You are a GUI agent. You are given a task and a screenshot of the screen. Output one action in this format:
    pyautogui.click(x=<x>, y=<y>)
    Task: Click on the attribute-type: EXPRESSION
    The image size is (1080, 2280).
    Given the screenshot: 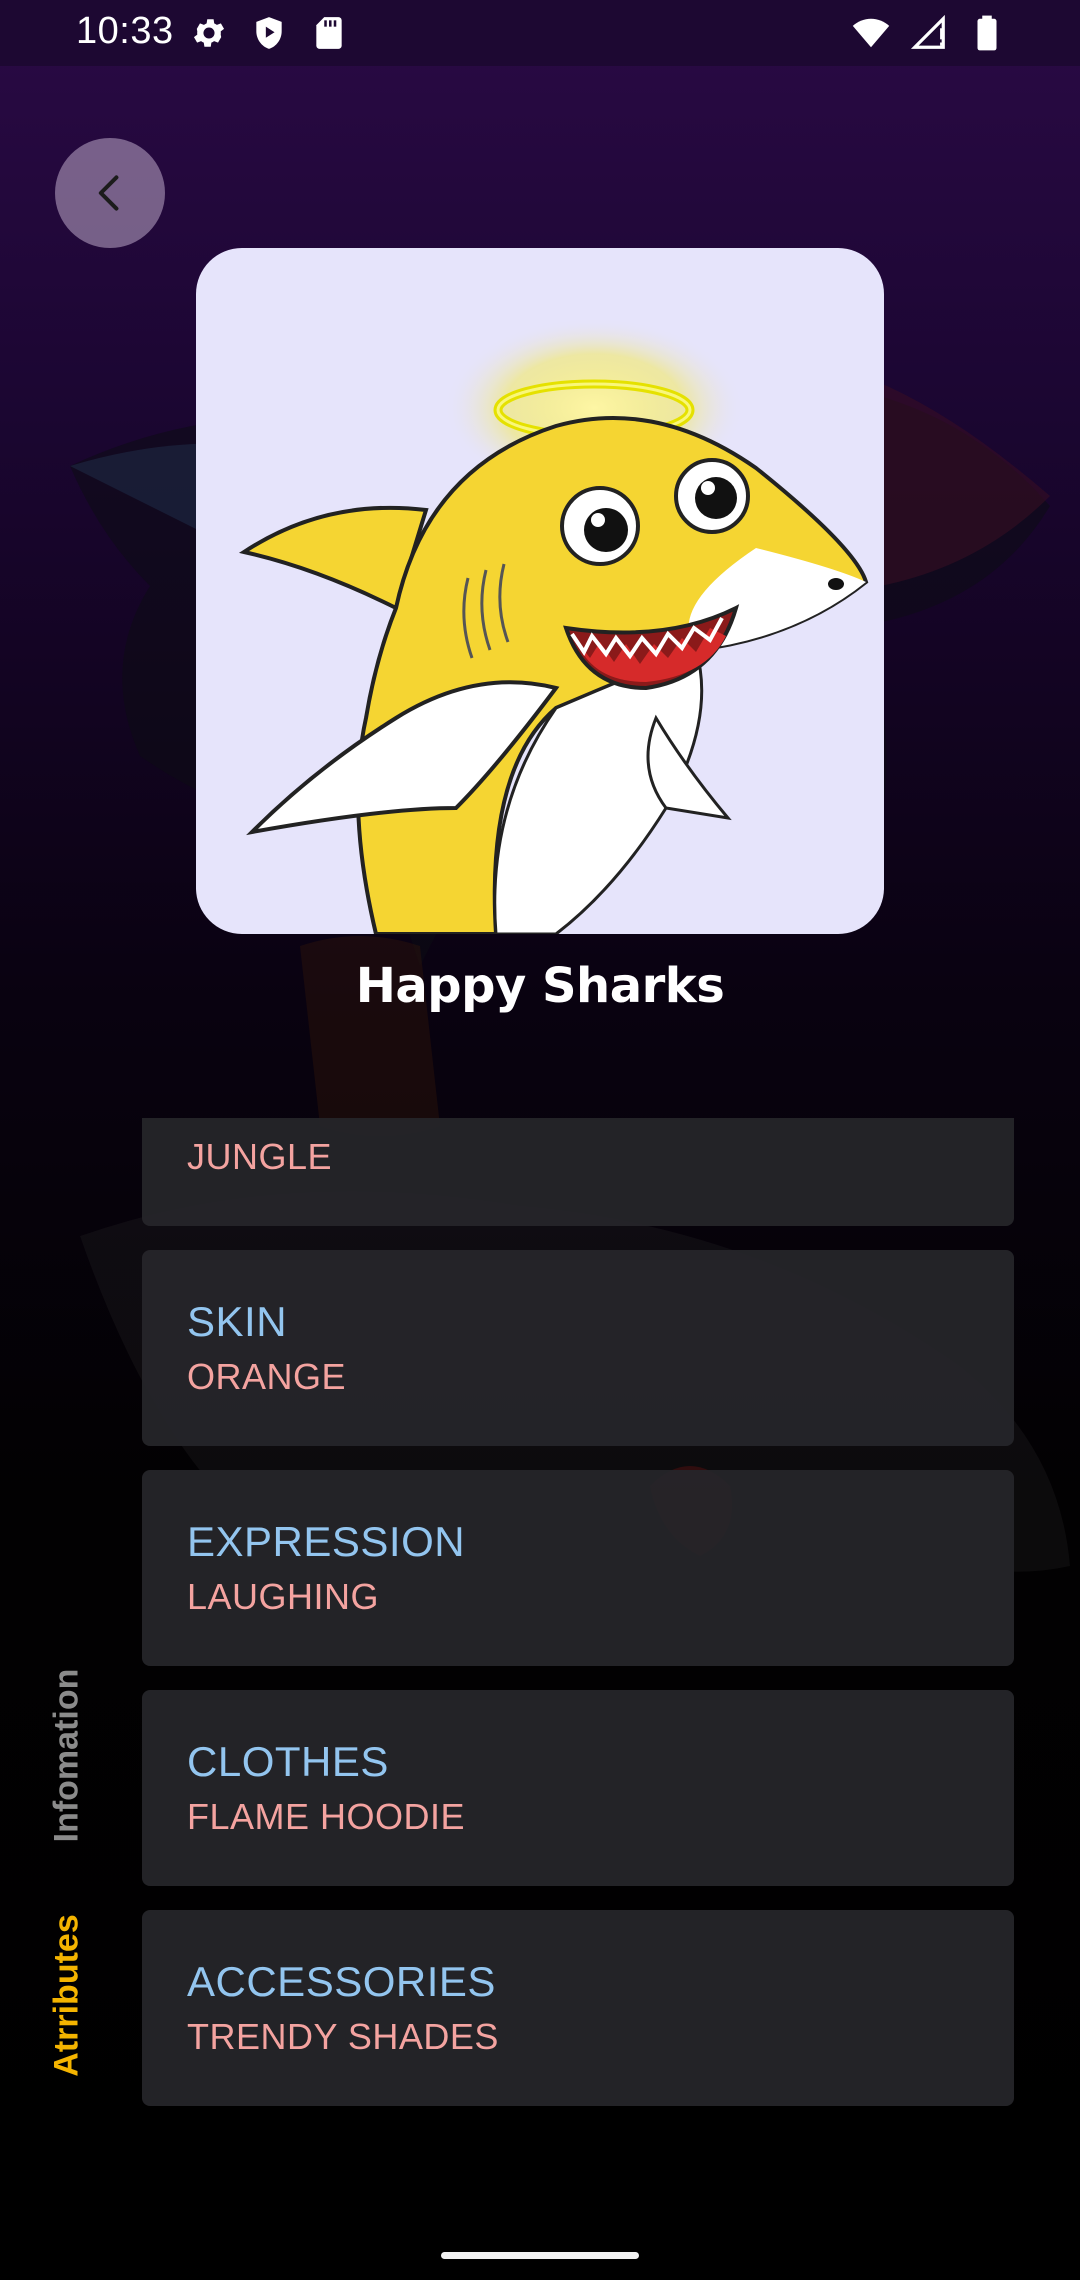 What is the action you would take?
    pyautogui.click(x=326, y=1541)
    